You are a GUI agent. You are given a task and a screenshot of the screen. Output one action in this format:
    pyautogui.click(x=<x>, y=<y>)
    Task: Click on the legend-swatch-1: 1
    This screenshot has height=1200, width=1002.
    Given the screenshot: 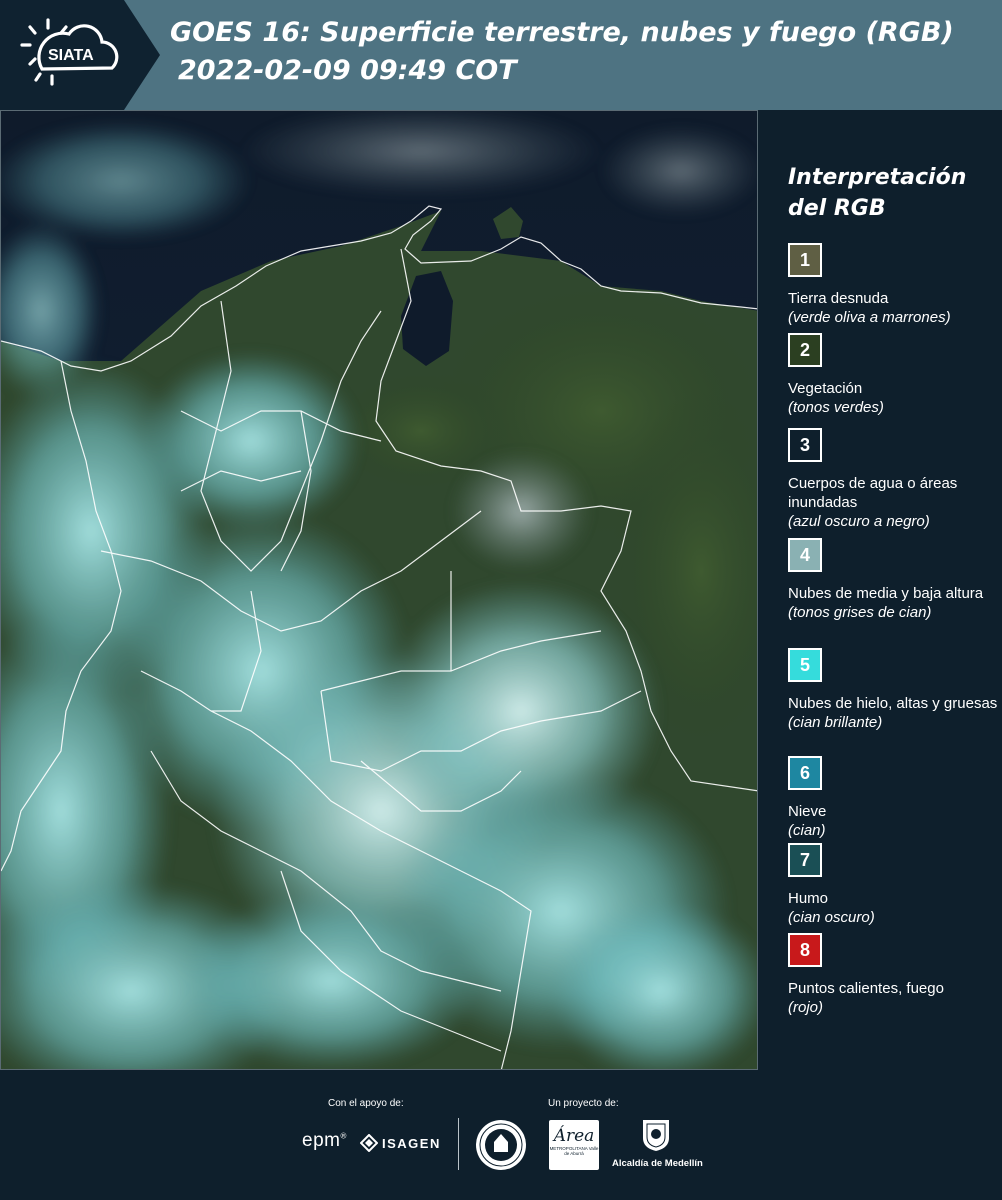 What is the action you would take?
    pyautogui.click(x=805, y=260)
    